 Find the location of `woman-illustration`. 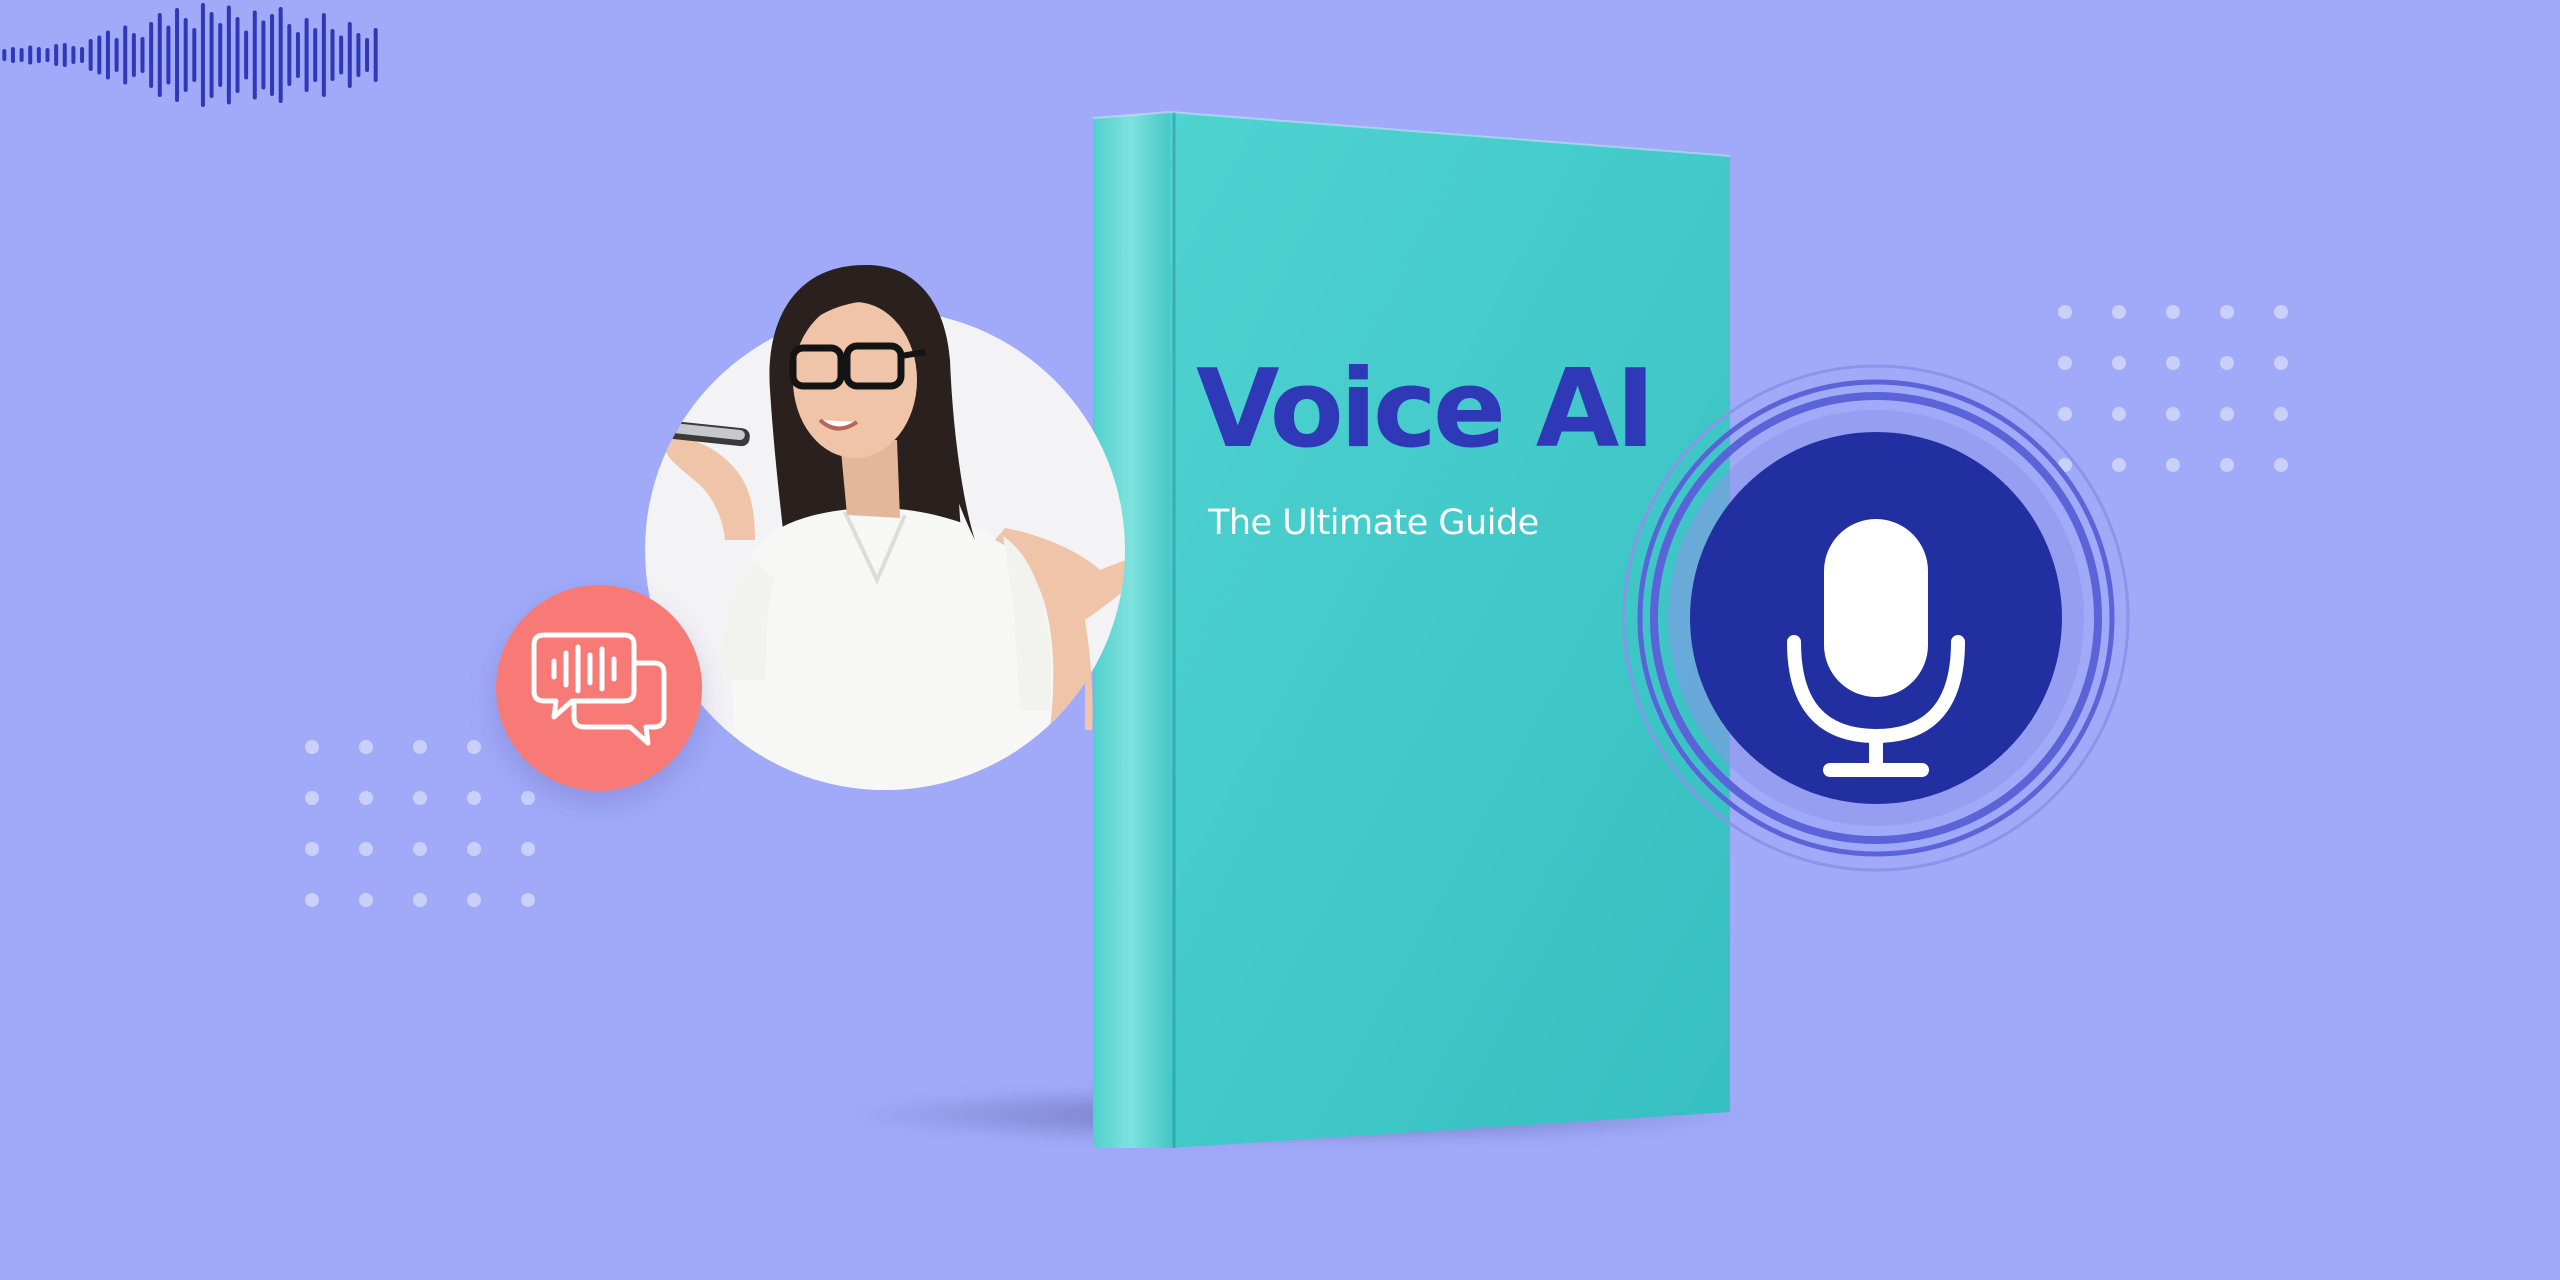

woman-illustration is located at coordinates (936, 527).